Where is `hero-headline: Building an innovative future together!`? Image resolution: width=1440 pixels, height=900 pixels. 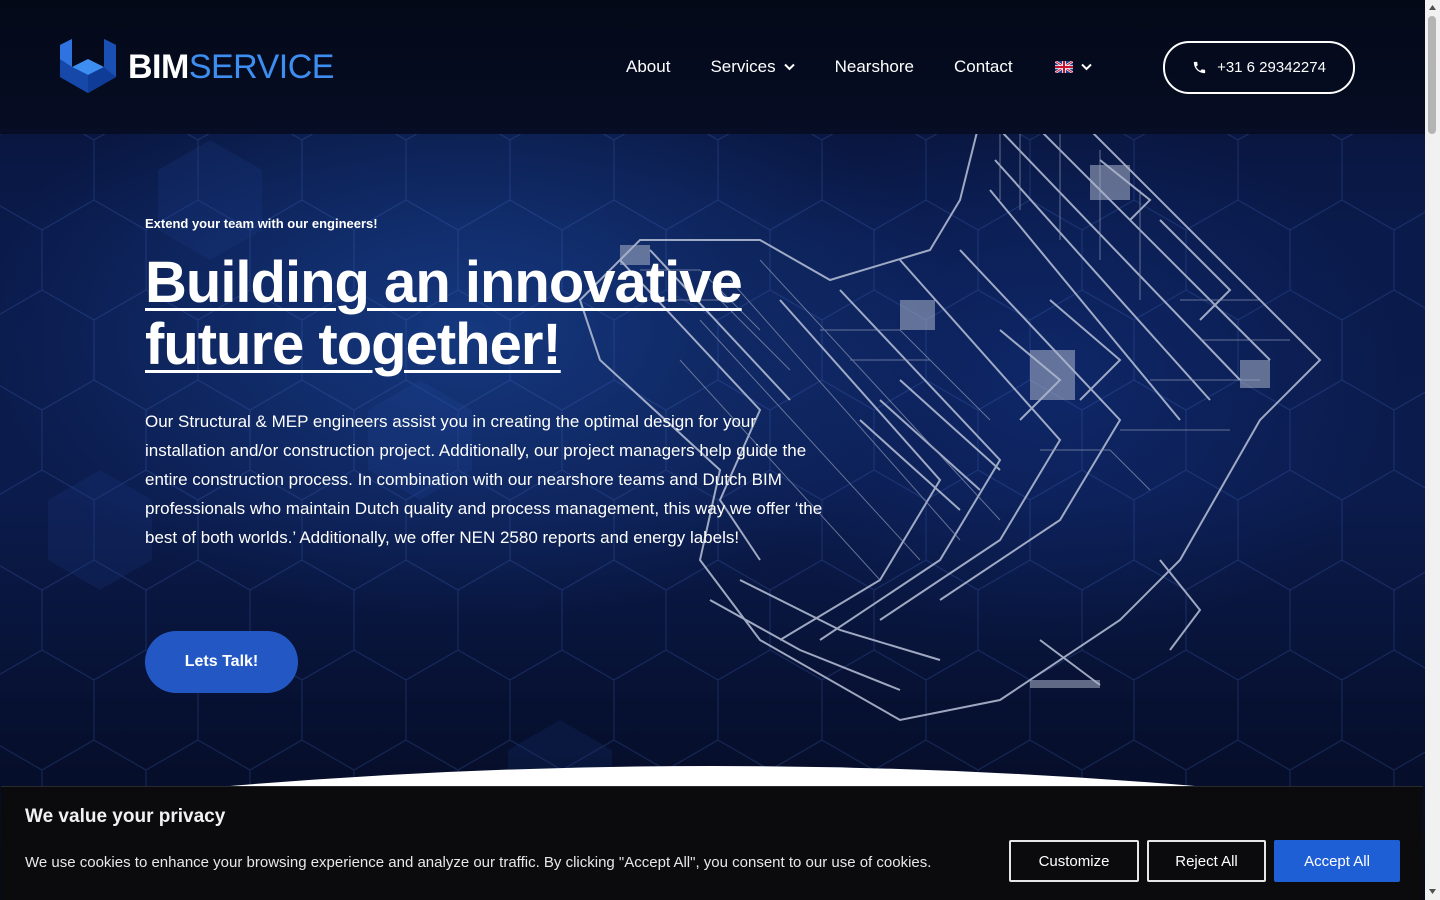 hero-headline: Building an innovative future together! is located at coordinates (505, 314).